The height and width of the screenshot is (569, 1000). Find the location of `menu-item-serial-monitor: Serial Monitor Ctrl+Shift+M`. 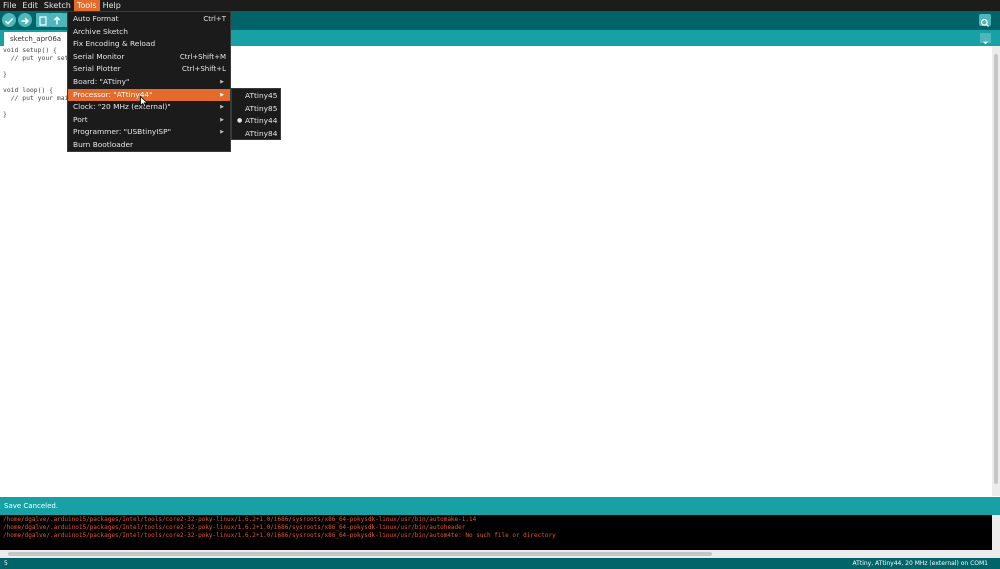

menu-item-serial-monitor: Serial Monitor Ctrl+Shift+M is located at coordinates (149, 57).